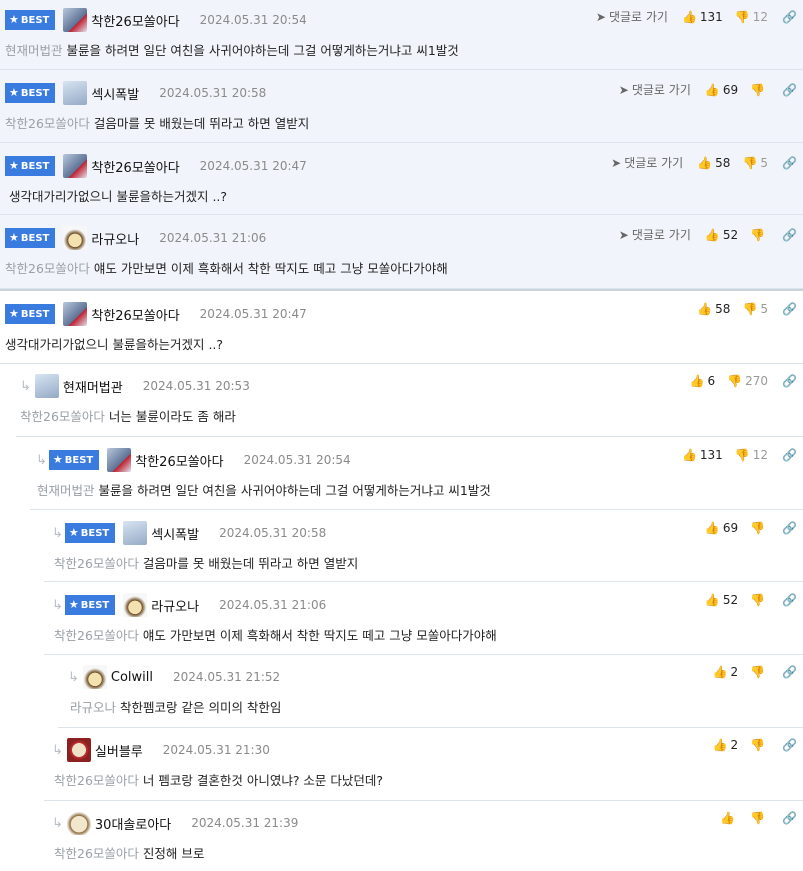  Describe the element at coordinates (730, 235) in the screenshot. I see `upvote-count: 52` at that location.